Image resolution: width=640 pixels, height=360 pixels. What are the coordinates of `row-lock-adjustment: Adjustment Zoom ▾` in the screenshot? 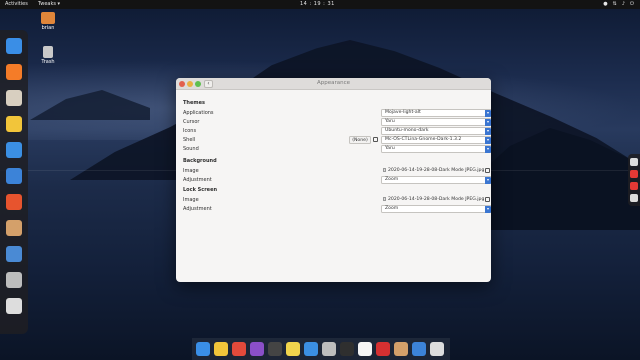 It's located at (337, 209).